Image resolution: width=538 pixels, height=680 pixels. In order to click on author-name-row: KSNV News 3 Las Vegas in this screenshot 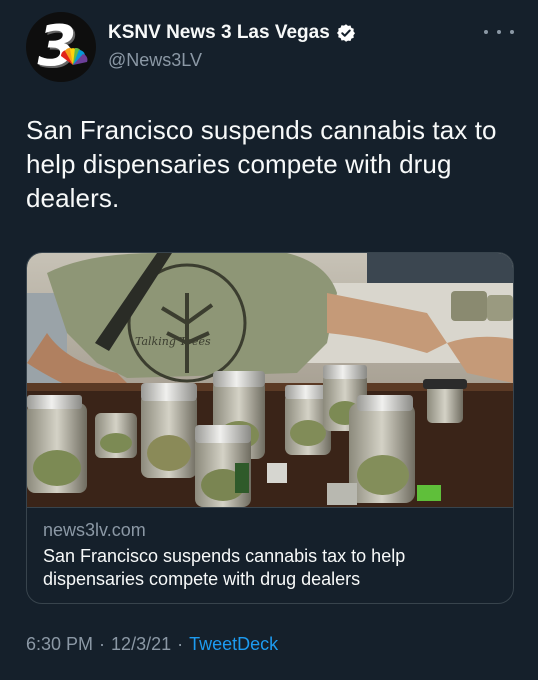, I will do `click(232, 33)`.